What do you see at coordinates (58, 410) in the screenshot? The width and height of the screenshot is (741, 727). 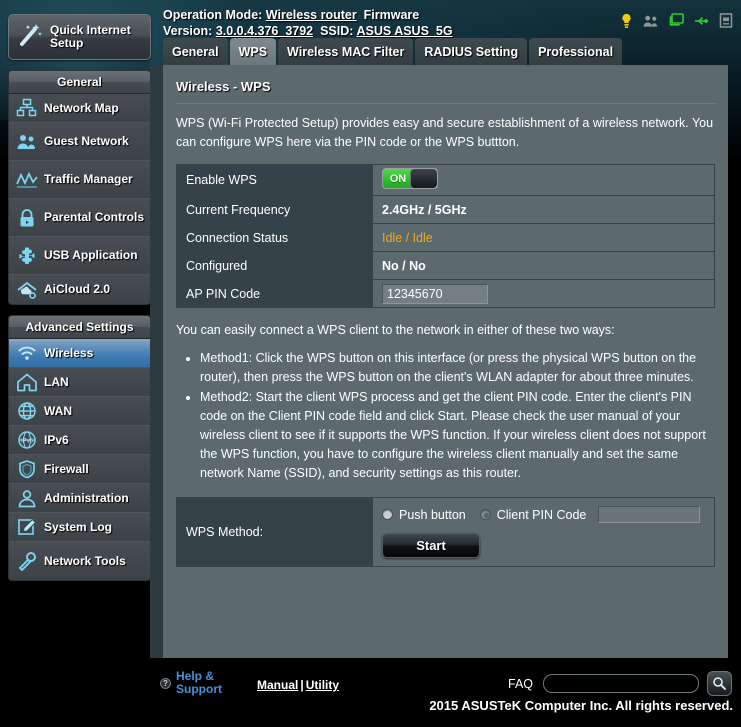 I see `sidebar-item-label: WAN` at bounding box center [58, 410].